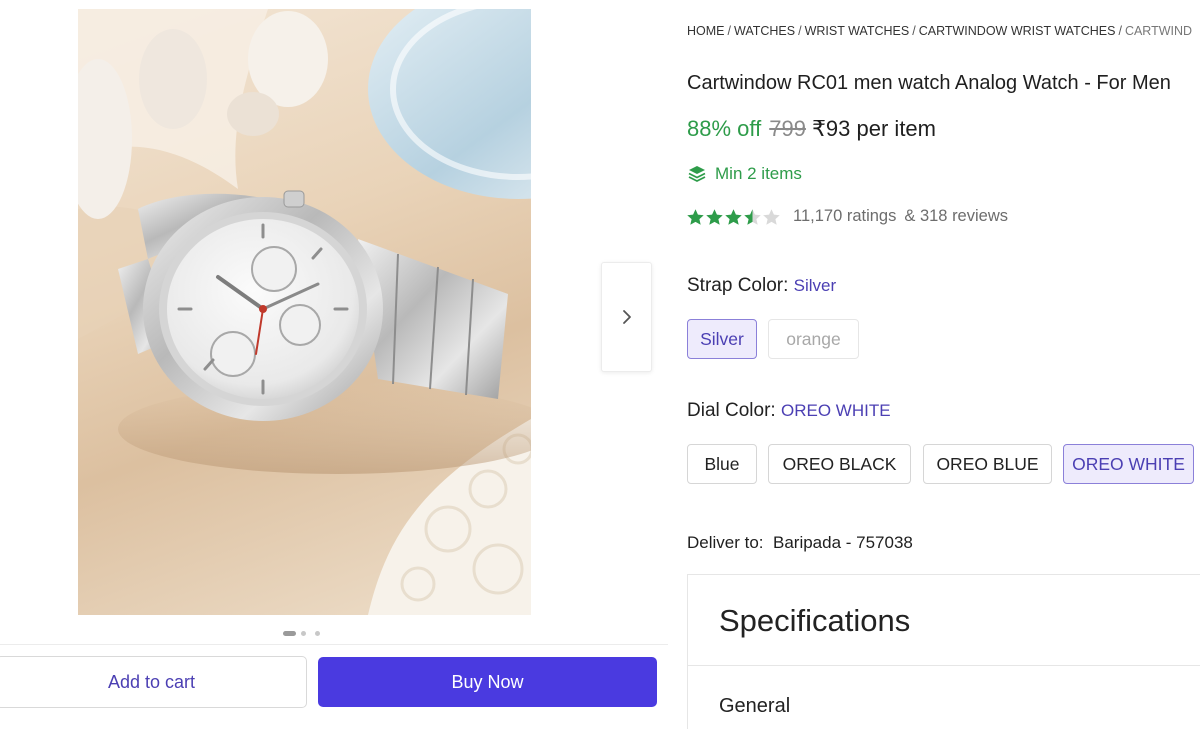  Describe the element at coordinates (722, 464) in the screenshot. I see `dial-option-blue: Blue` at that location.